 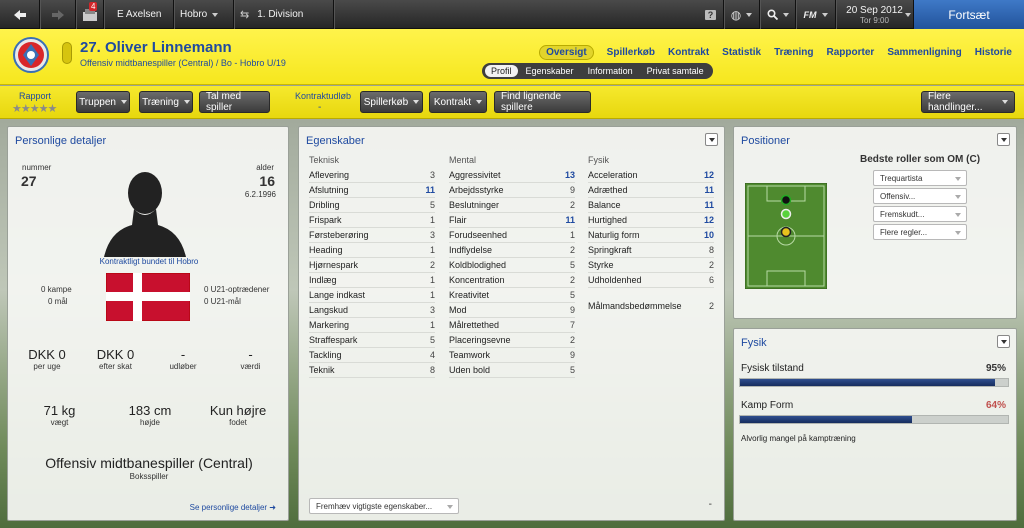 What do you see at coordinates (993, 52) in the screenshot?
I see `tab-historie: Historie` at bounding box center [993, 52].